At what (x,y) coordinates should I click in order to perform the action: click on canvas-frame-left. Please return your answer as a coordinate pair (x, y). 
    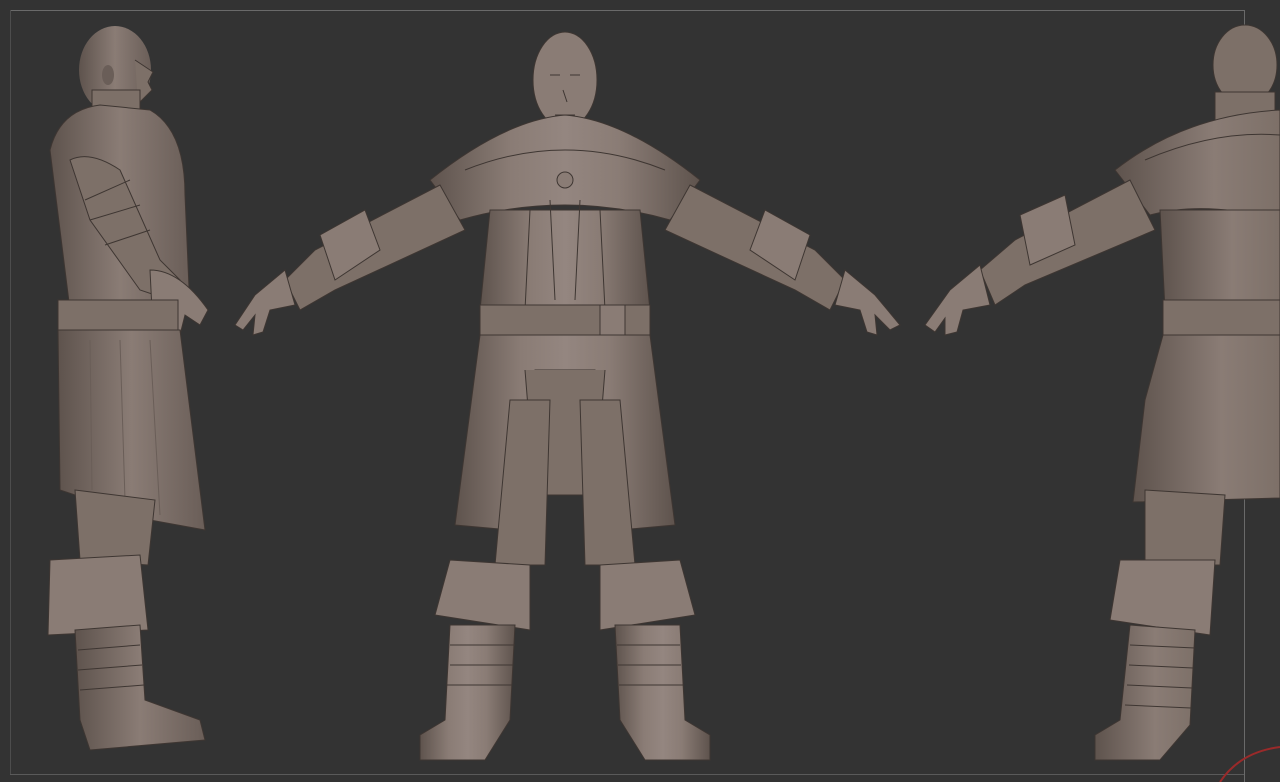
    Looking at the image, I should click on (10, 392).